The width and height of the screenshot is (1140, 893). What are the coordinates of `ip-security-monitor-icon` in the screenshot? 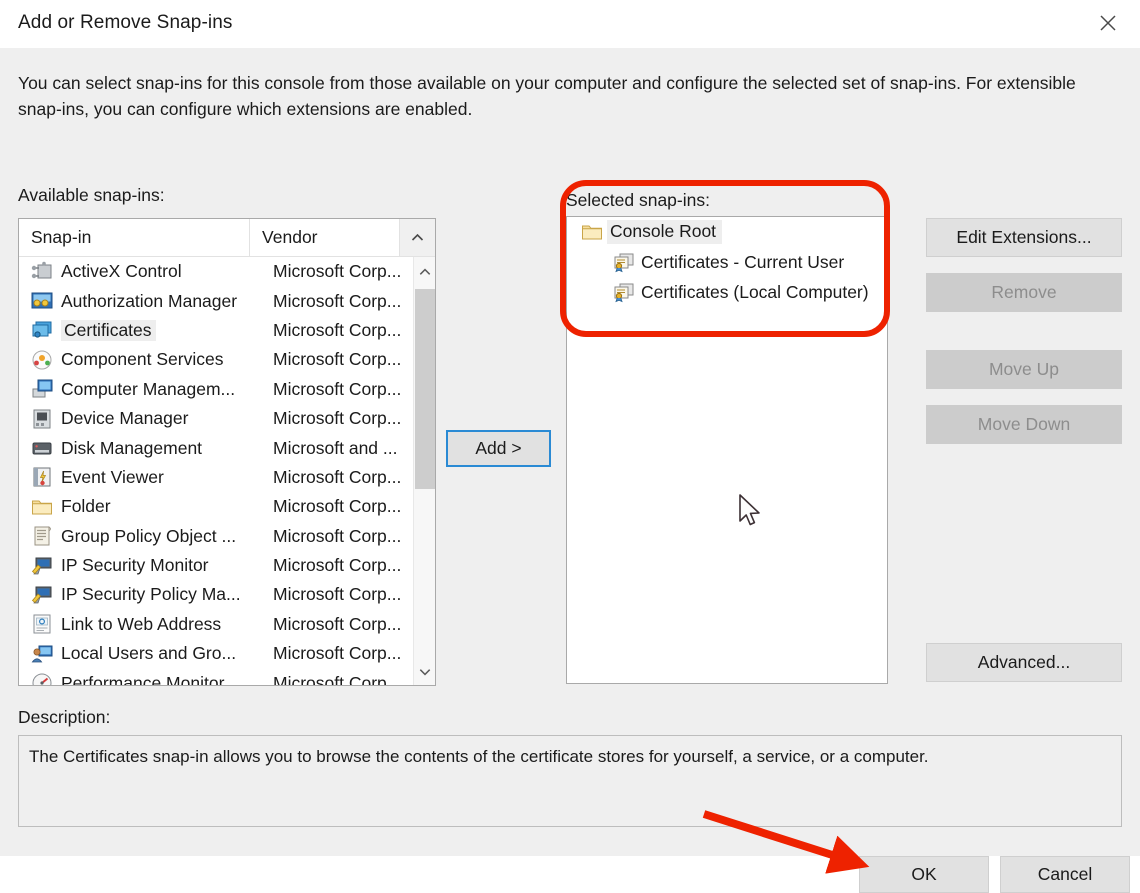 It's located at (42, 566).